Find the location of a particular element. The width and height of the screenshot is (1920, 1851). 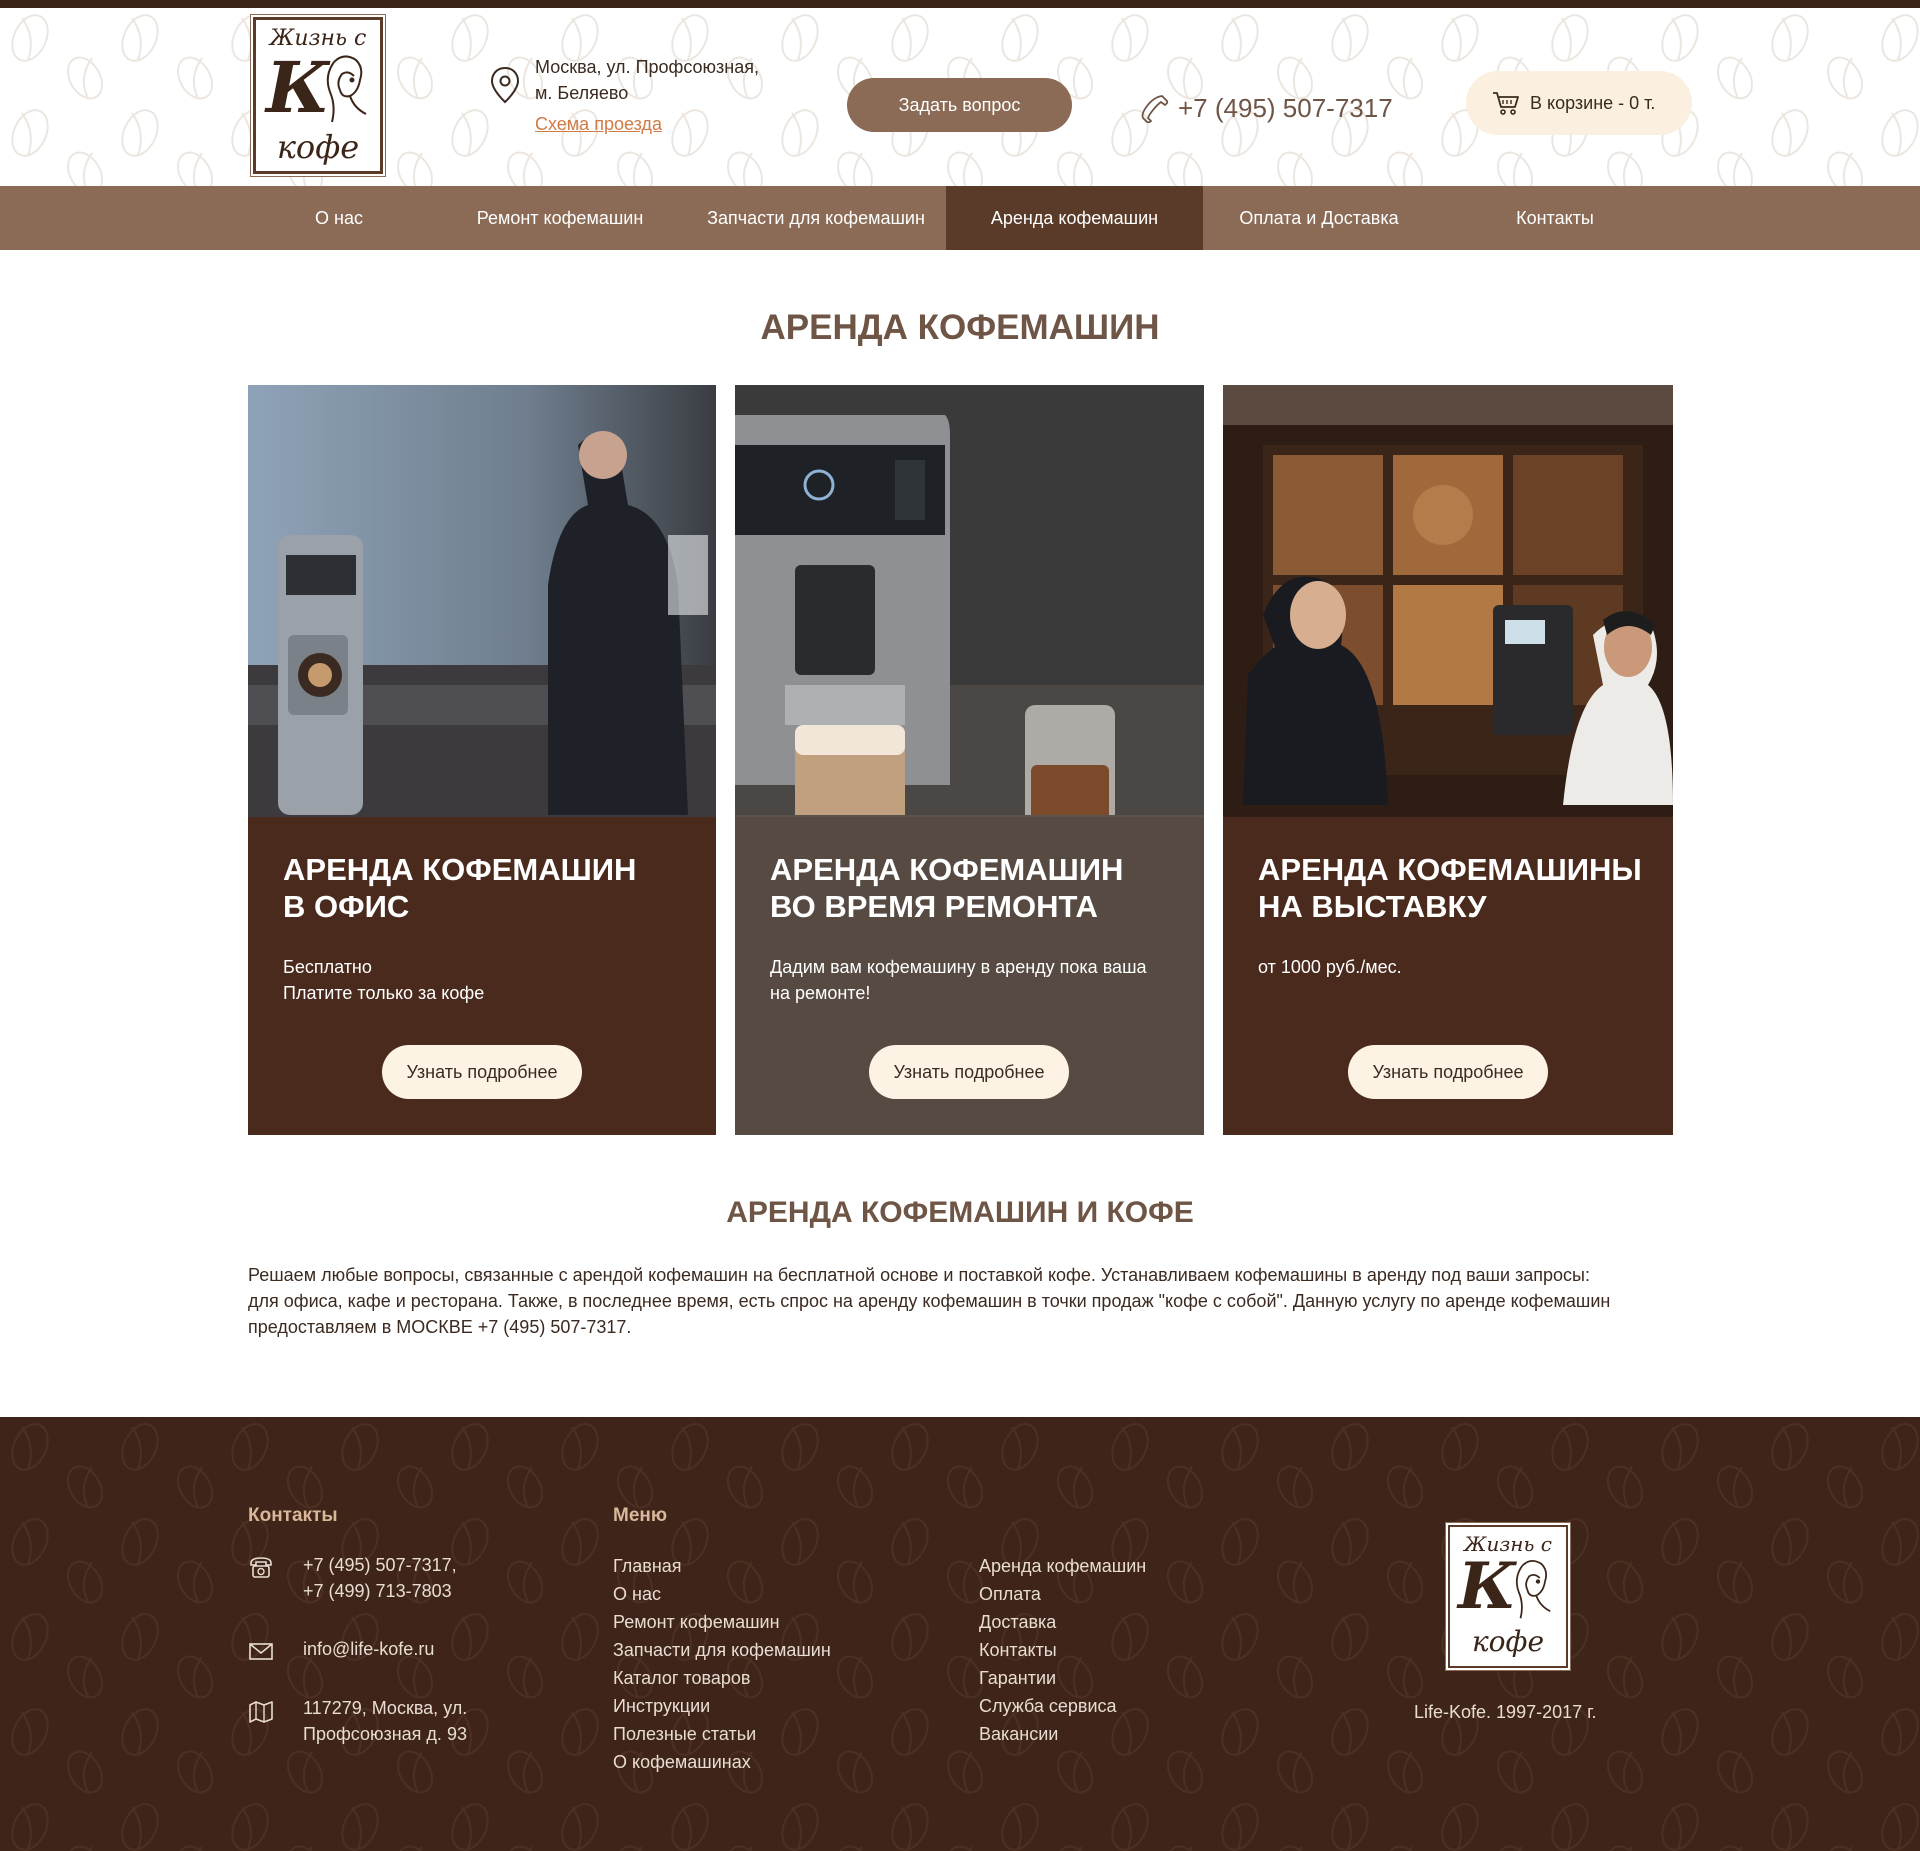

footer-phone-line2: +7 (499) 713-7803 is located at coordinates (380, 1591).